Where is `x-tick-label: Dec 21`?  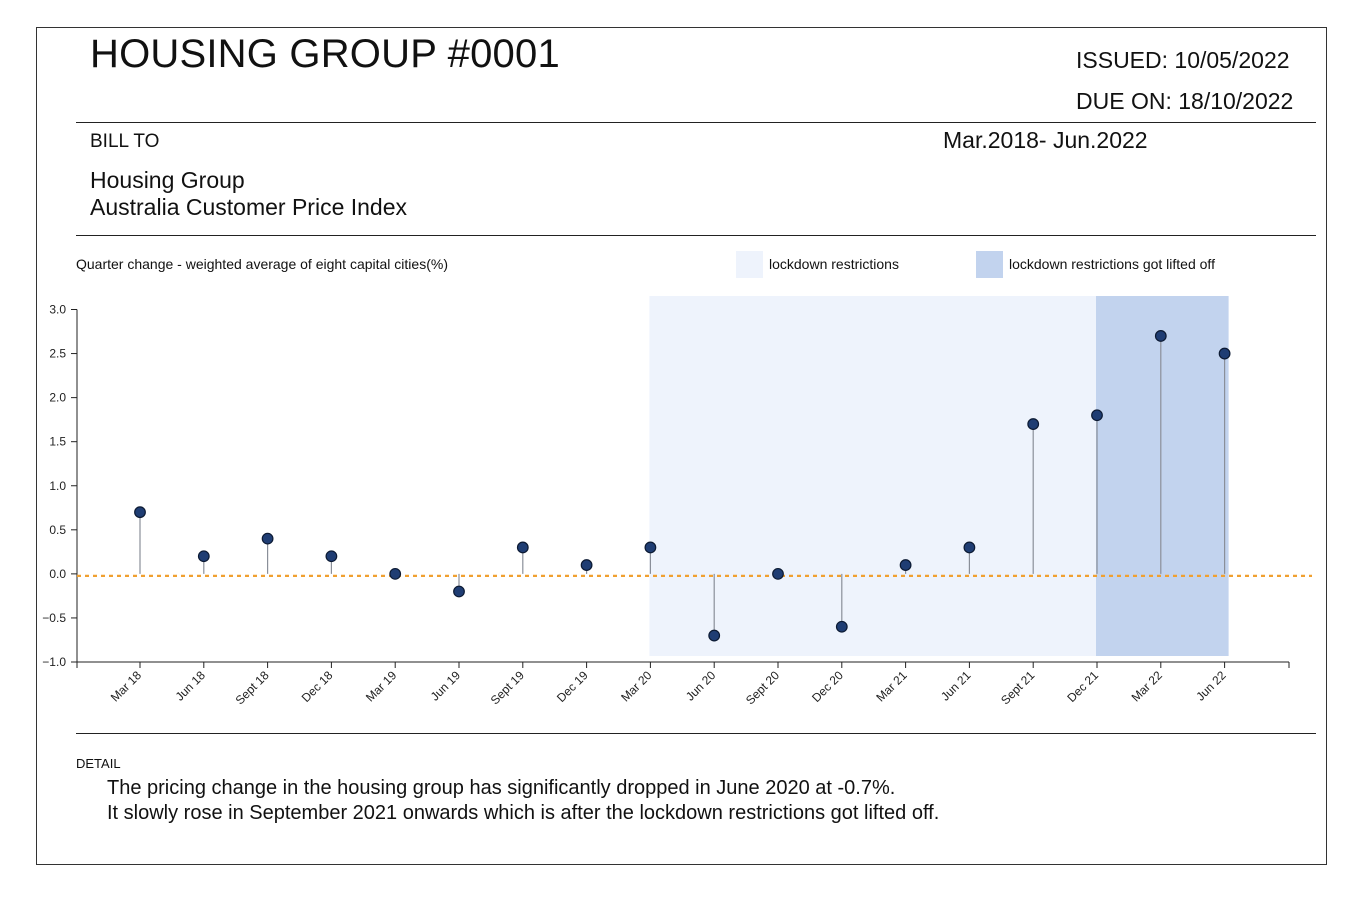
x-tick-label: Dec 21 is located at coordinates (1082, 686).